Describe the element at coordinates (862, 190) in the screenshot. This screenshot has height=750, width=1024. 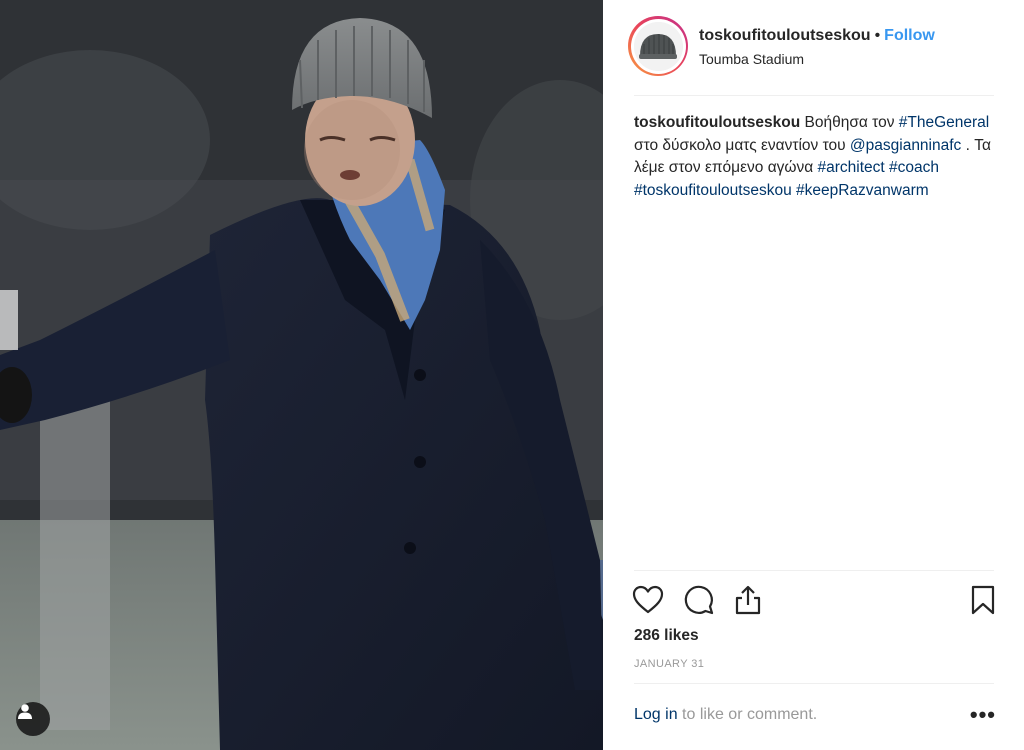
I see `hashtag-link: #keepRazvanwarm` at that location.